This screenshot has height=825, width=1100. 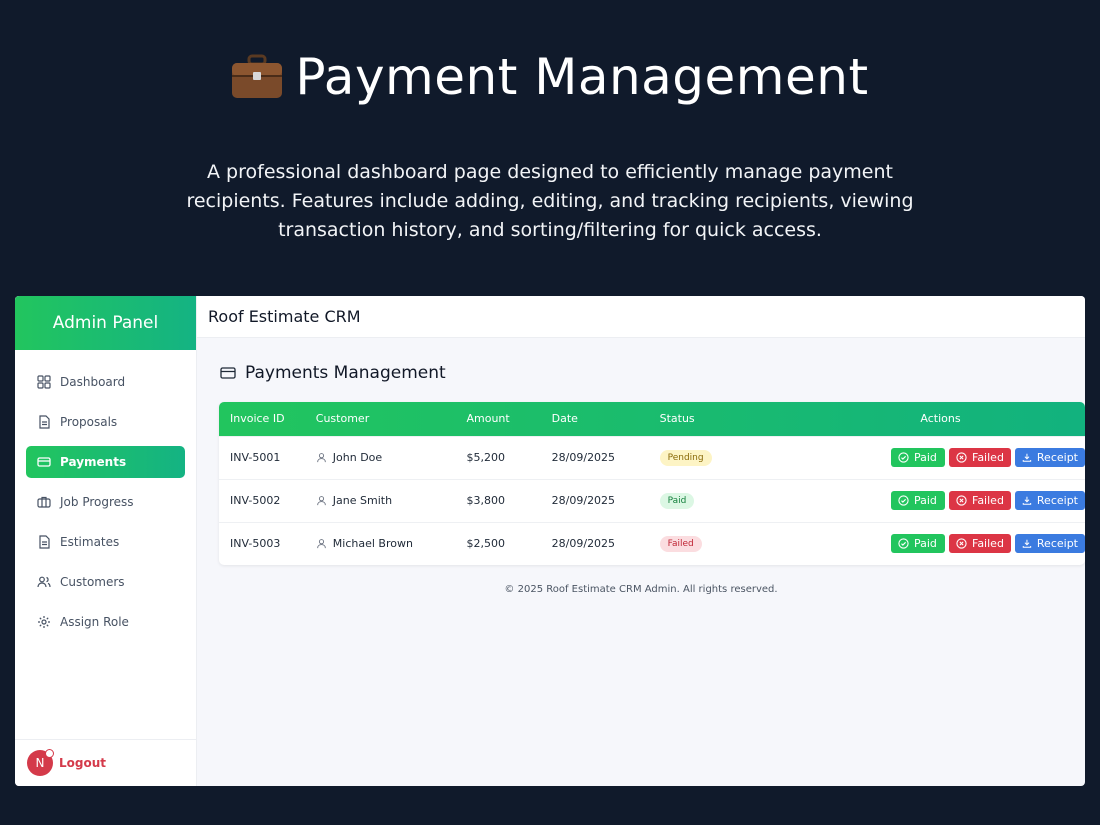 I want to click on amount: $3,800, so click(x=509, y=500).